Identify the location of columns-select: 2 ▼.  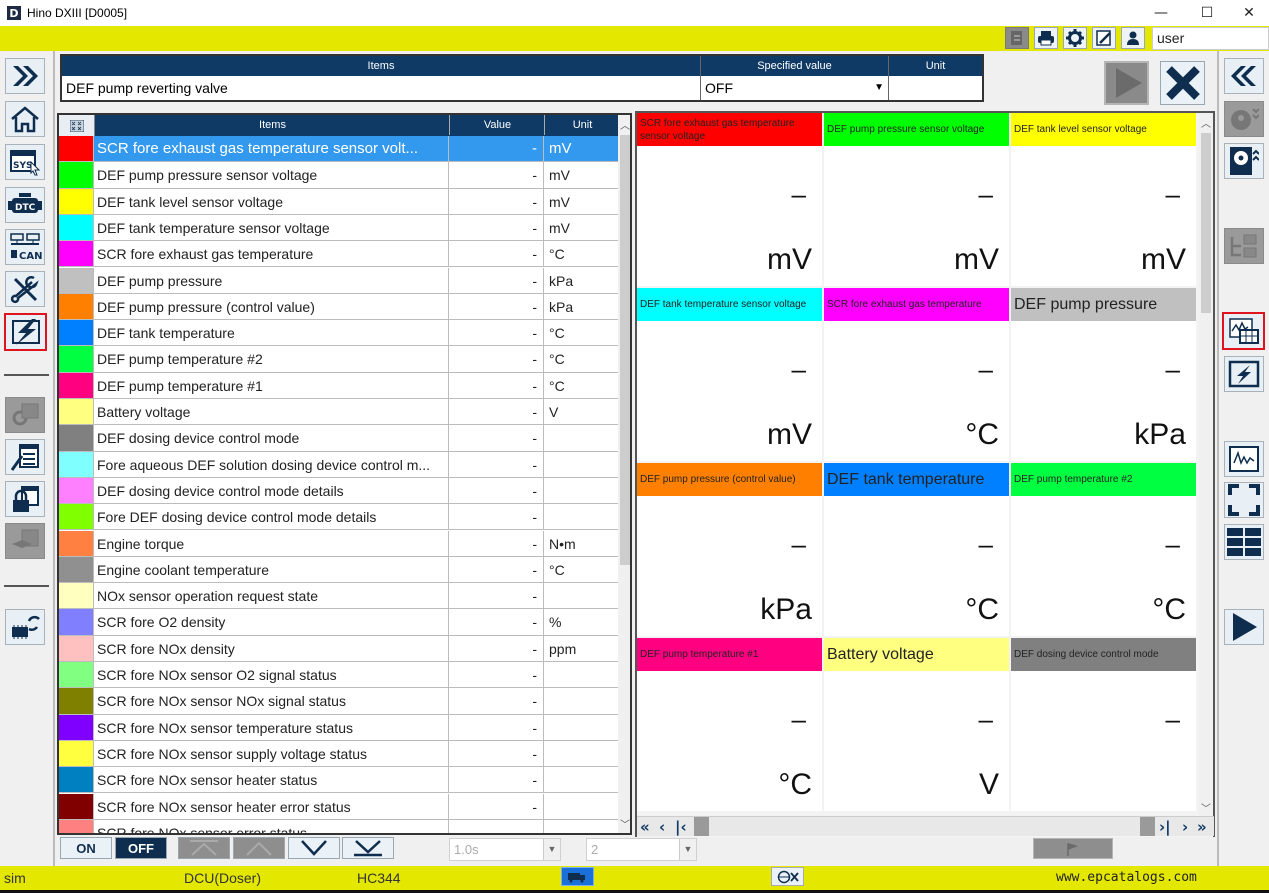
(641, 849).